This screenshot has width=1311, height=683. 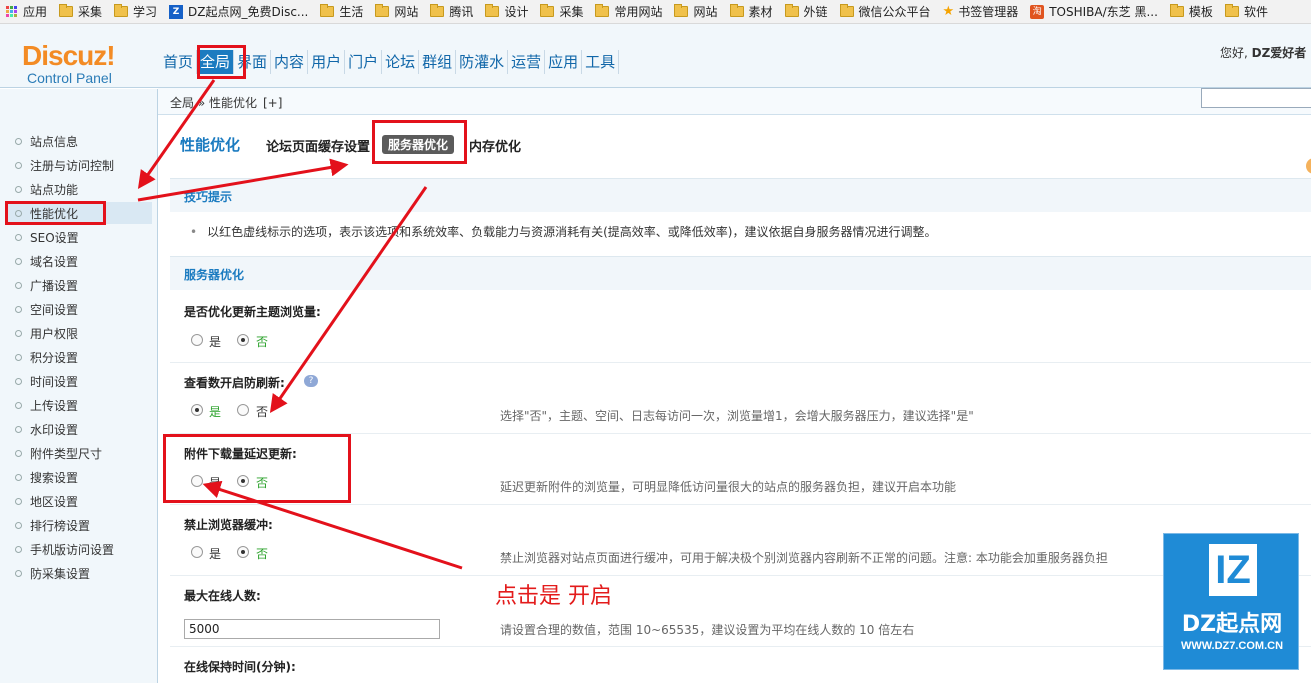 I want to click on option-yes-label: 是, so click(x=215, y=342).